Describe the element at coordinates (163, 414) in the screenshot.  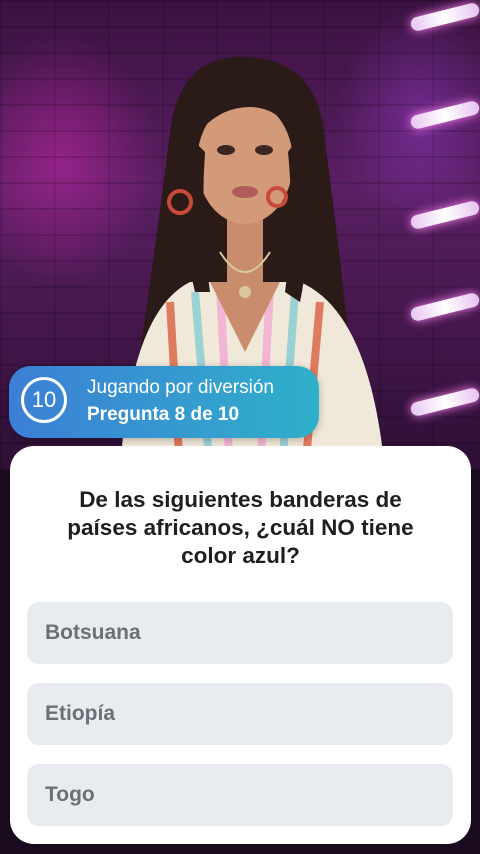
I see `question-counter: Pregunta 8 de 10` at that location.